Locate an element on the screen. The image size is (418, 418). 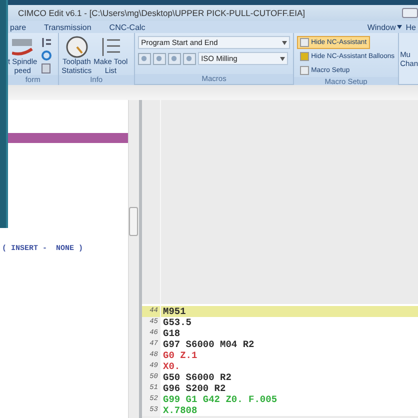
code-line: G96 S200 R2 is located at coordinates (194, 388).